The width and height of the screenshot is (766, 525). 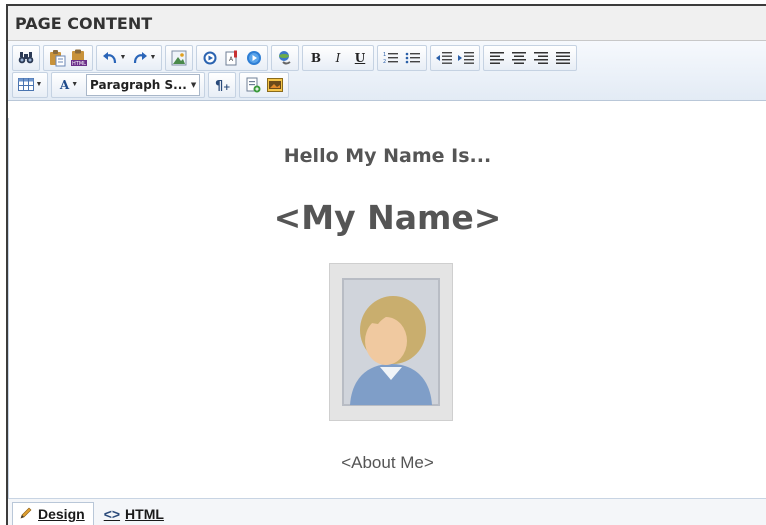 I want to click on find-replace-icon, so click(x=26, y=58).